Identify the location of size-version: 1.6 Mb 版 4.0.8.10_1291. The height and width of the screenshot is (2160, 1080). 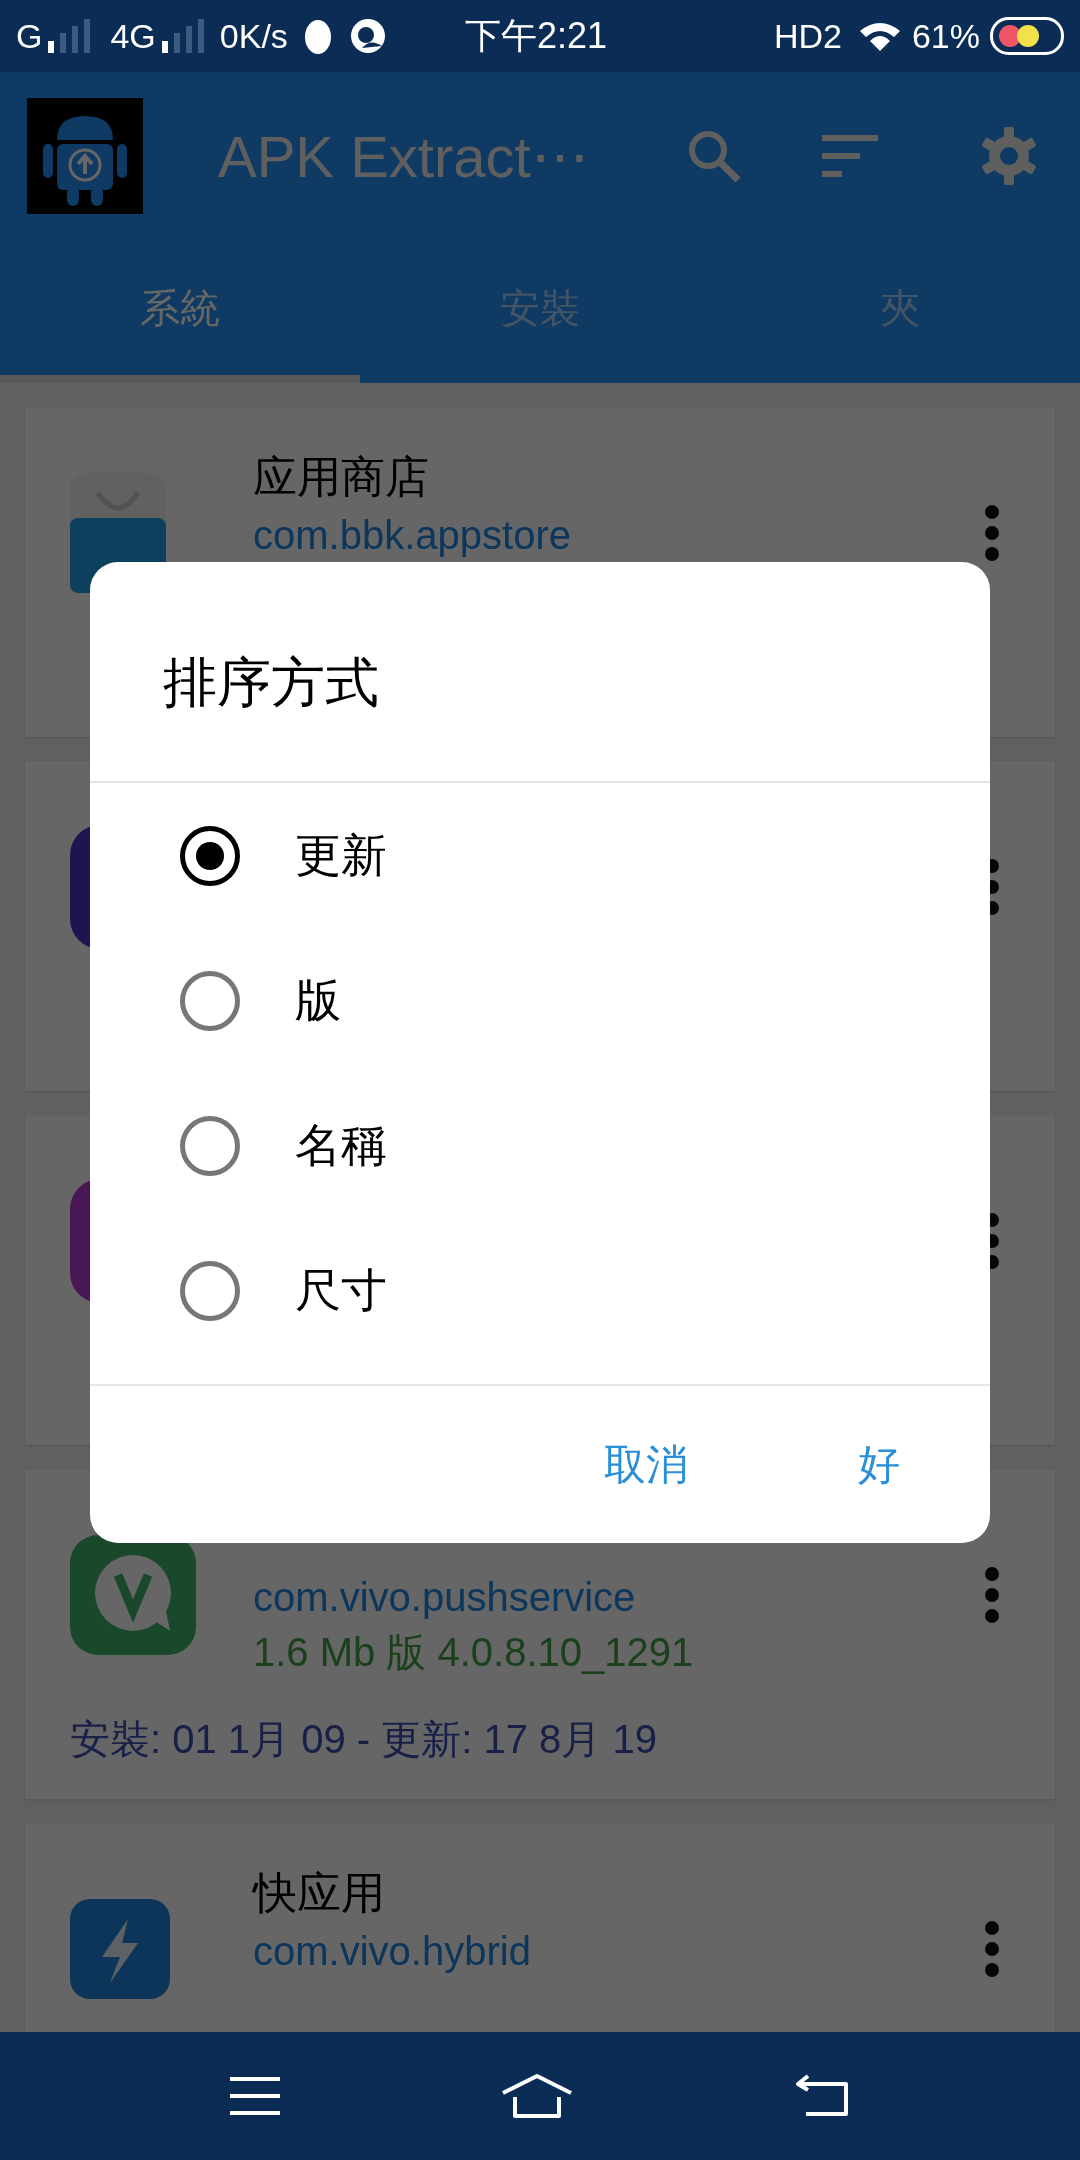
(474, 1652).